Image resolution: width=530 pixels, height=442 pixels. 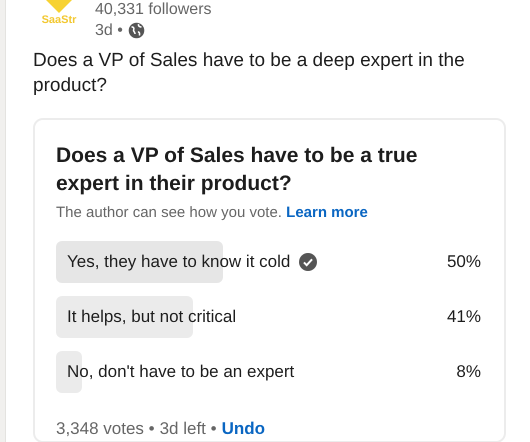 What do you see at coordinates (178, 261) in the screenshot?
I see `option-label: Yes, they have to know it cold` at bounding box center [178, 261].